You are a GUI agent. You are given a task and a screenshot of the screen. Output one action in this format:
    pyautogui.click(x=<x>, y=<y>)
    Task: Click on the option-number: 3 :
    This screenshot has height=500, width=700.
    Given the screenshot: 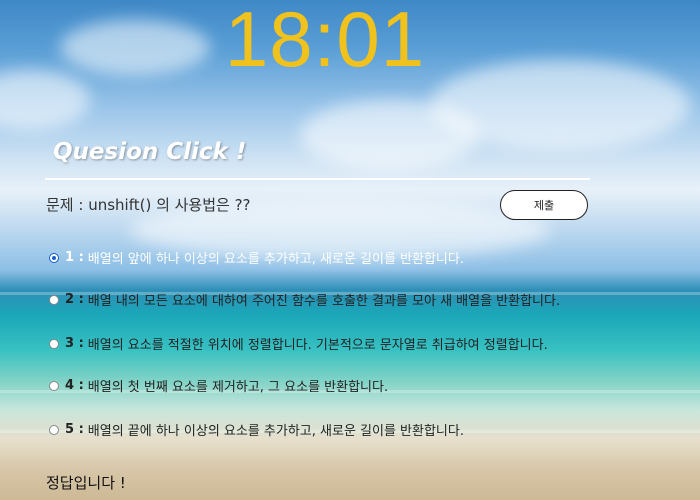 What is the action you would take?
    pyautogui.click(x=74, y=343)
    